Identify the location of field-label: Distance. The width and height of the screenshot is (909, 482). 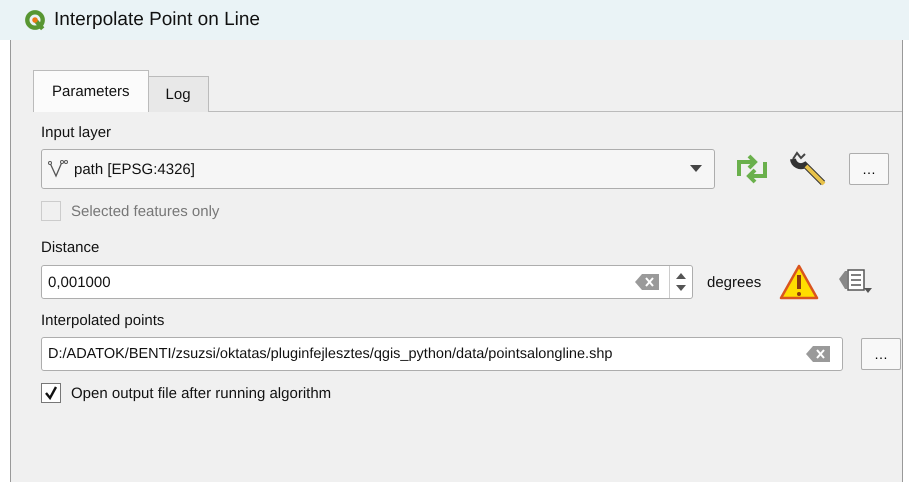
(70, 247).